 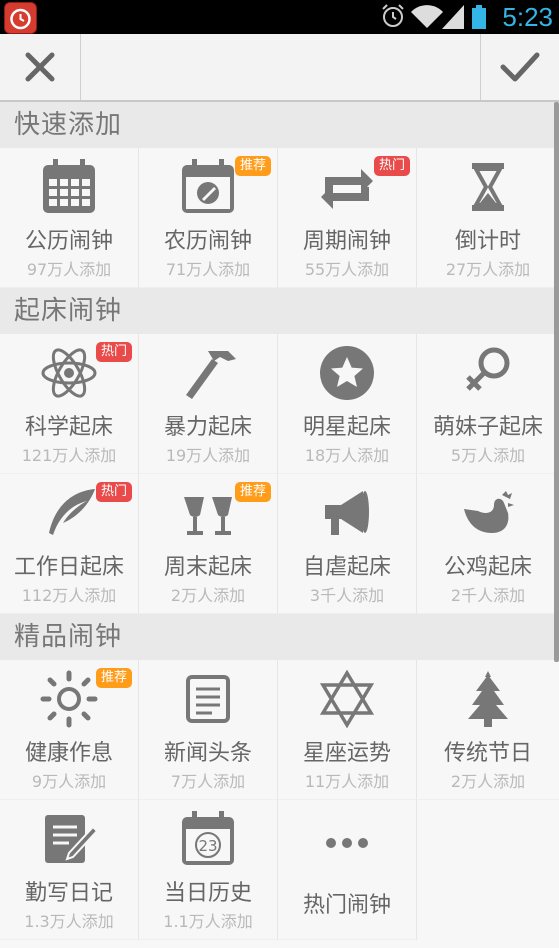 I want to click on tile-diary: 勤写日记 1.3万人添加, so click(x=69, y=870).